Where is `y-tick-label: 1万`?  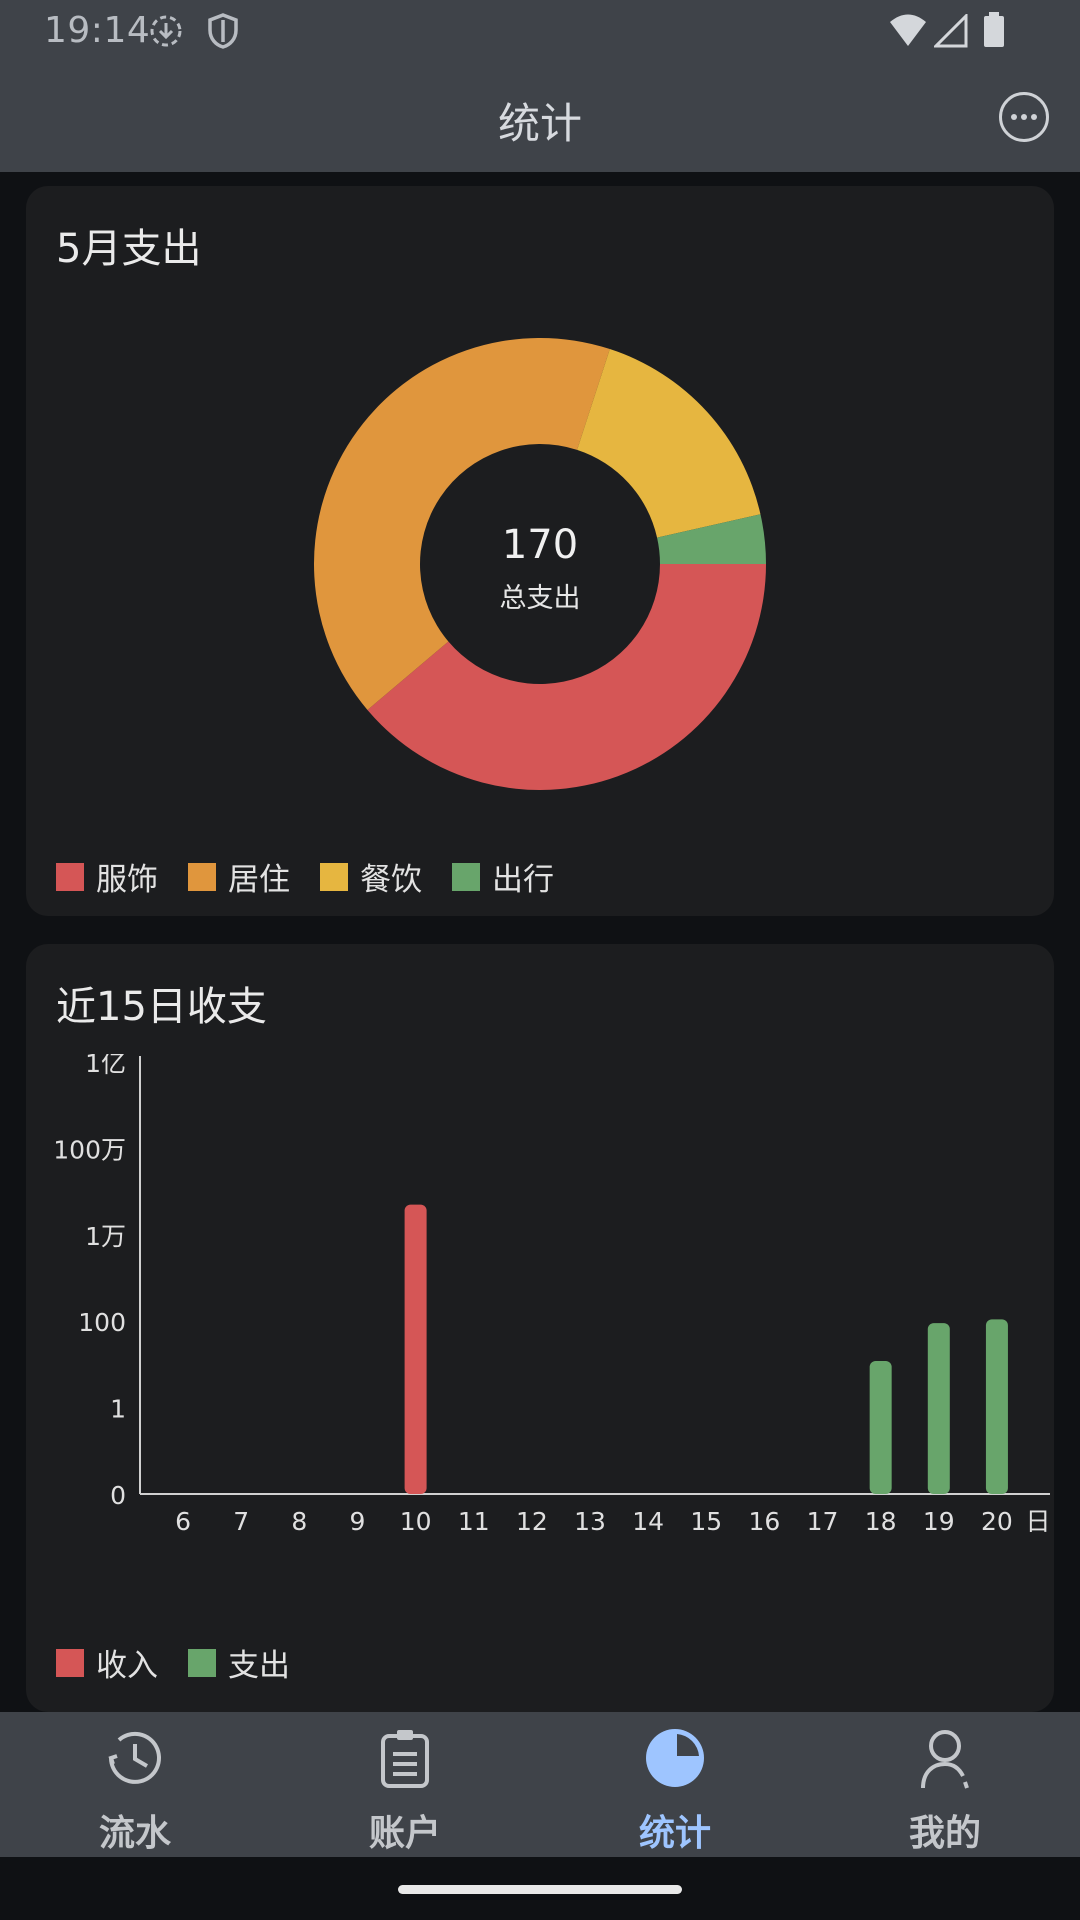
y-tick-label: 1万 is located at coordinates (105, 1236).